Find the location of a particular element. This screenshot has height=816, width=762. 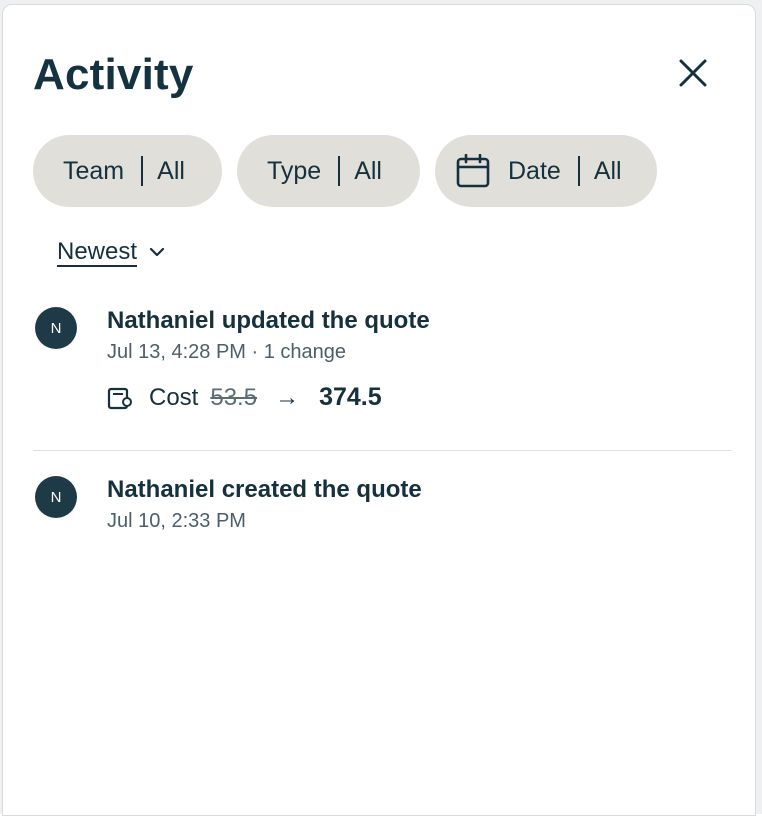

close-button is located at coordinates (693, 73).